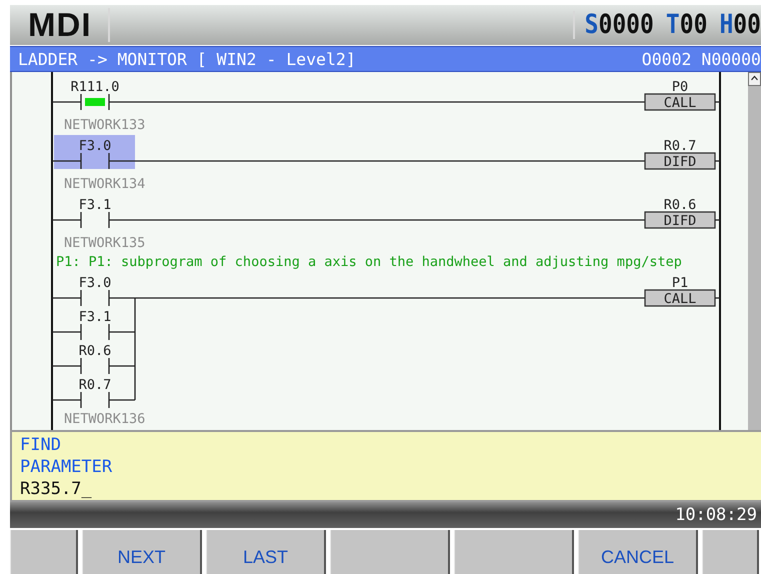  Describe the element at coordinates (716, 515) in the screenshot. I see `clock-time: 10:08:29` at that location.